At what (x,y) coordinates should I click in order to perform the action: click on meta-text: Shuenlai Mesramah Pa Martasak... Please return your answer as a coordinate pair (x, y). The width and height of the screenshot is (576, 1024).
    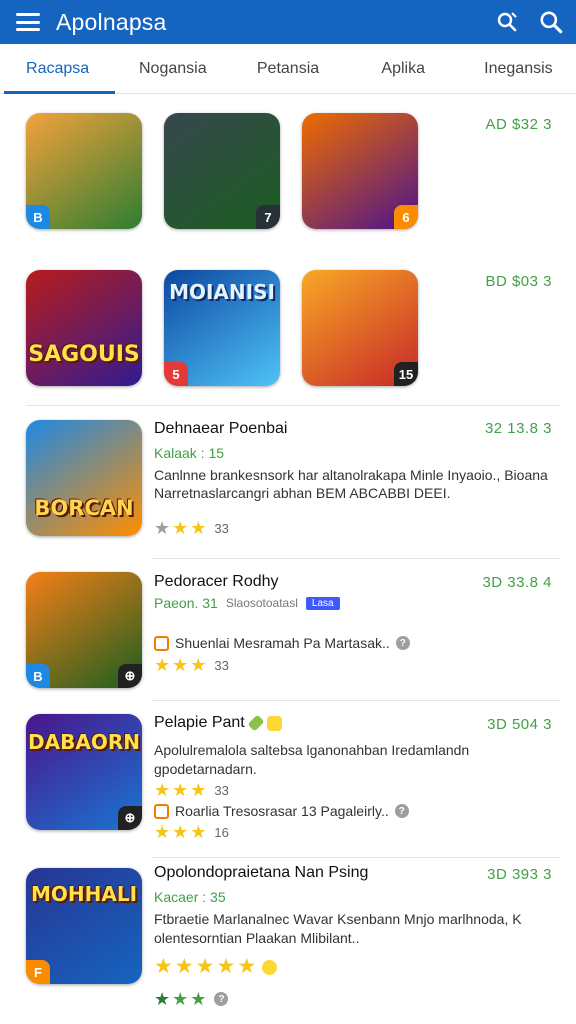
    Looking at the image, I should click on (282, 643).